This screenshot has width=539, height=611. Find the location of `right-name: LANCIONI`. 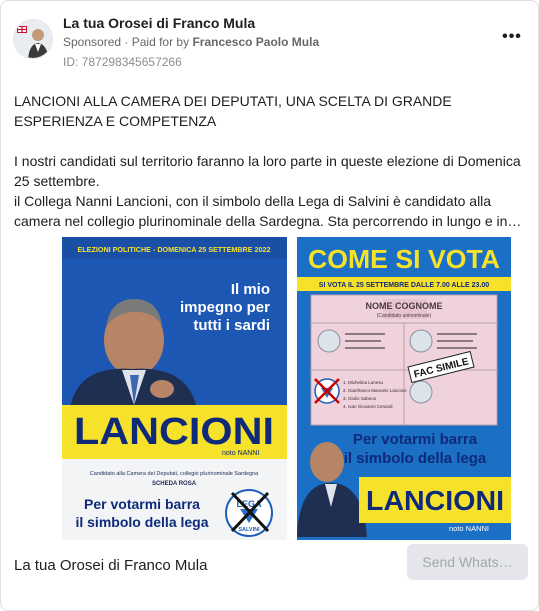

right-name: LANCIONI is located at coordinates (435, 500).